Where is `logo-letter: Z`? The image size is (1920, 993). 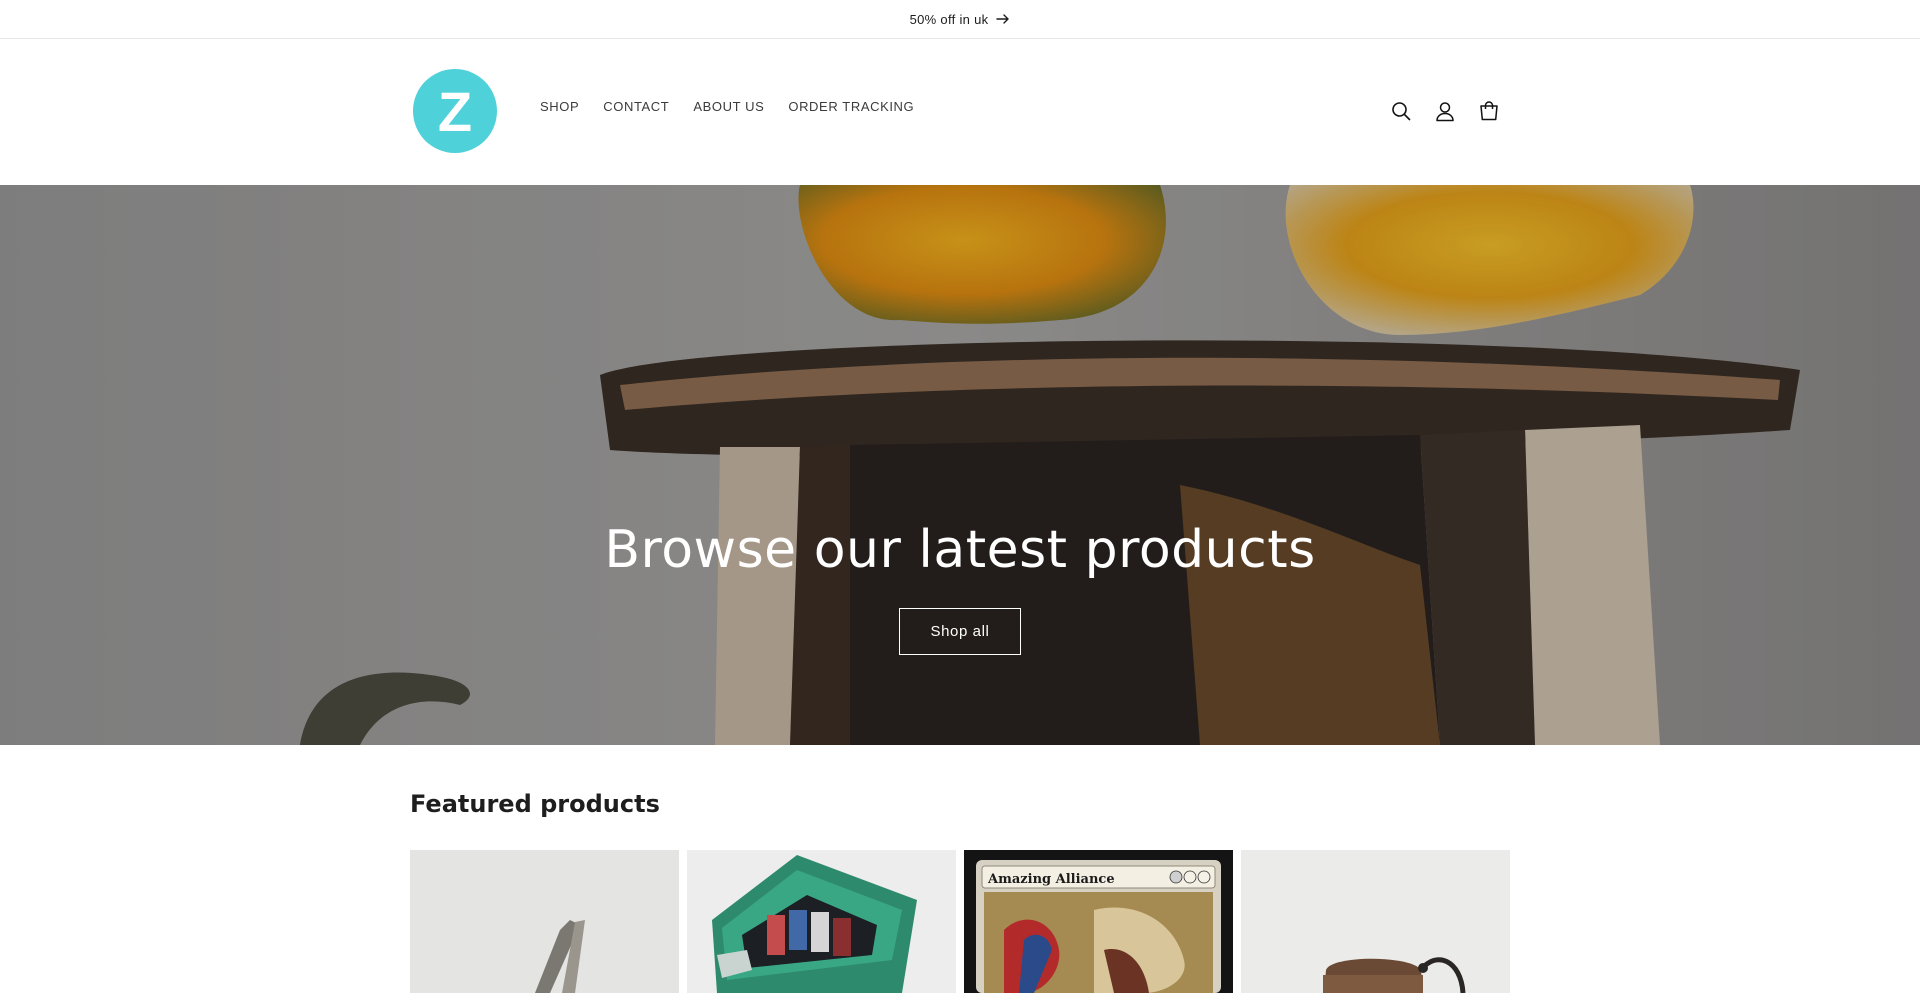
logo-letter: Z is located at coordinates (455, 111).